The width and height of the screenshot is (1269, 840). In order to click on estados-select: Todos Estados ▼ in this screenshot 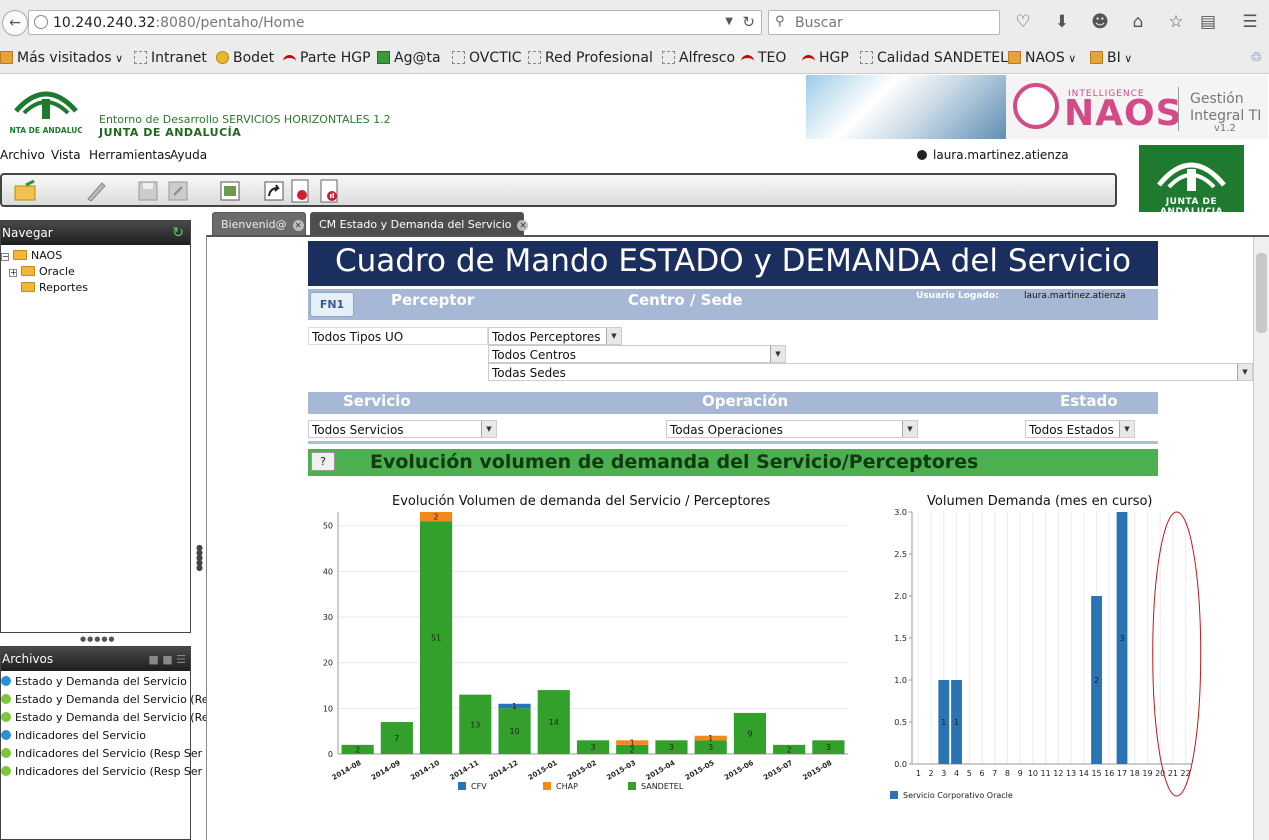, I will do `click(1080, 429)`.